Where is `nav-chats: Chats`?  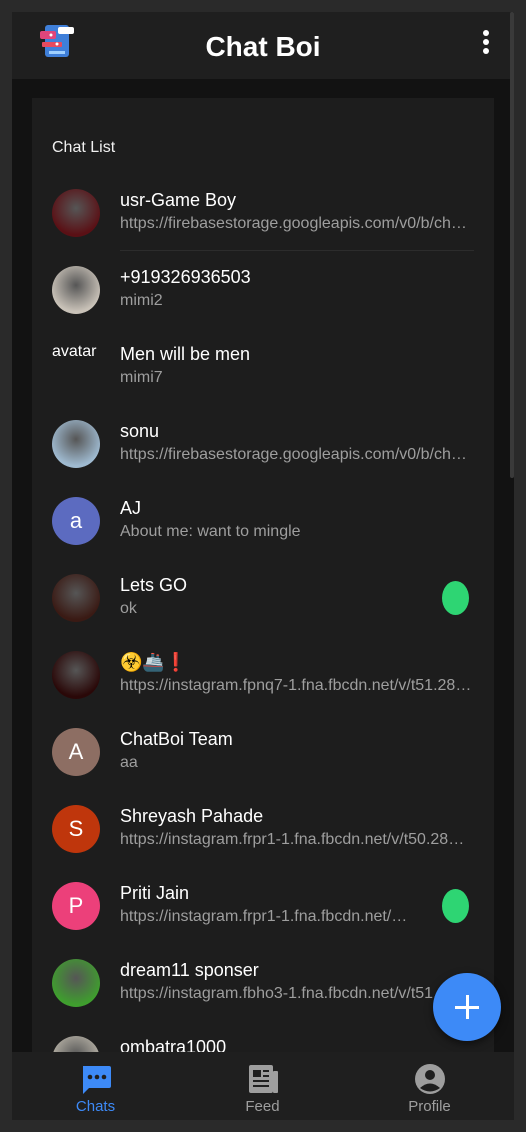 nav-chats: Chats is located at coordinates (95, 1086).